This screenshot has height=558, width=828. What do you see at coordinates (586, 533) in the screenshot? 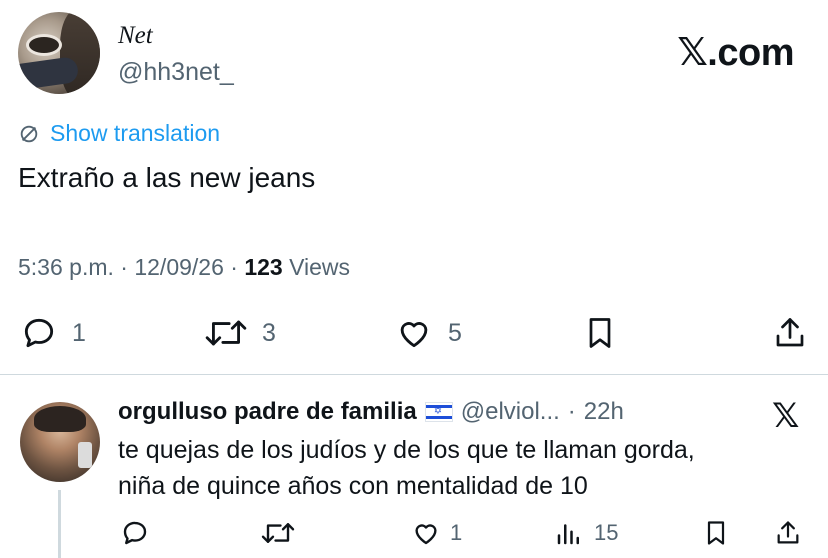
I see `reply-views-button: 15` at bounding box center [586, 533].